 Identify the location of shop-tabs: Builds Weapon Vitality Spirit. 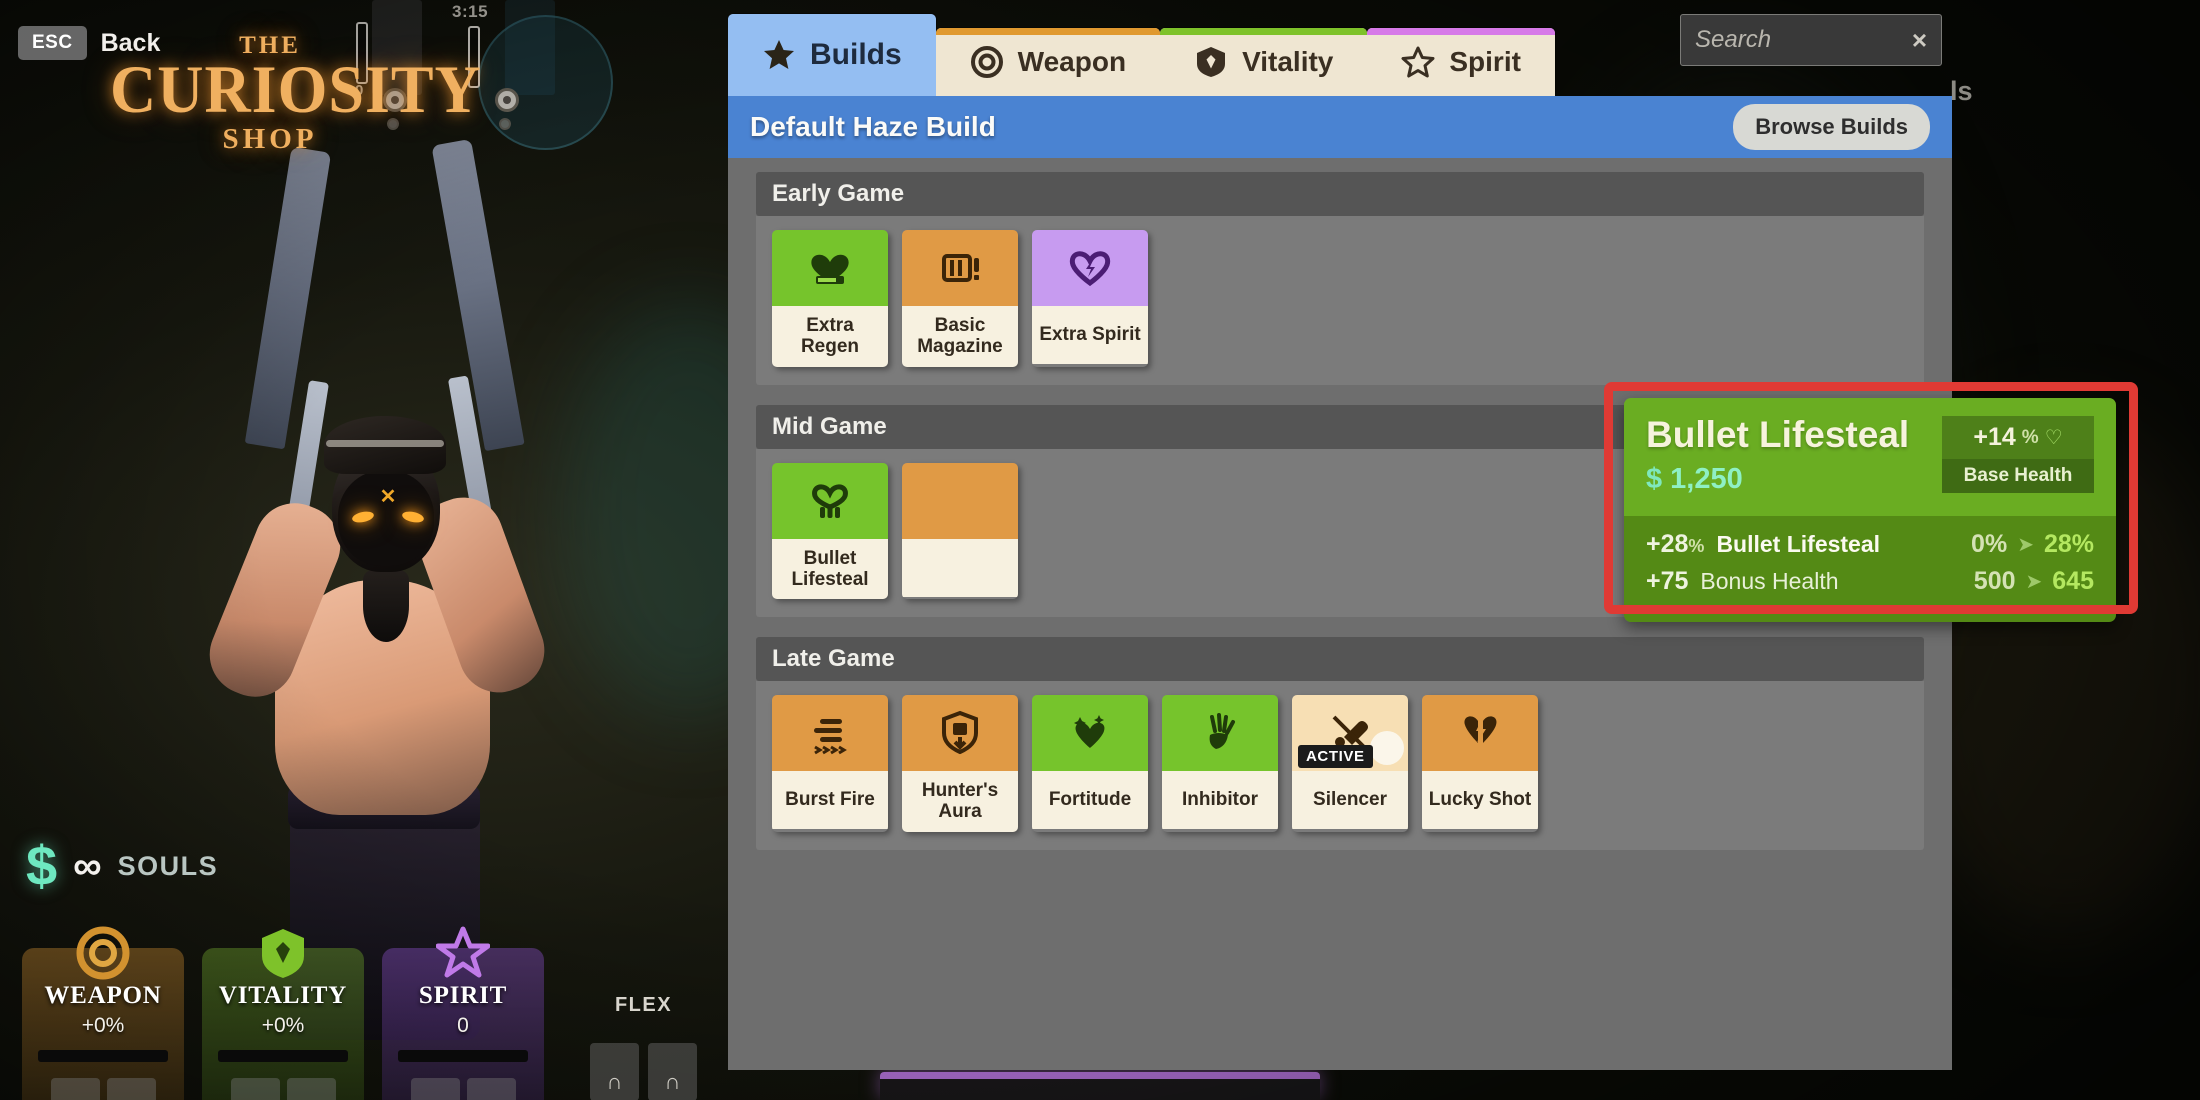
(1141, 55).